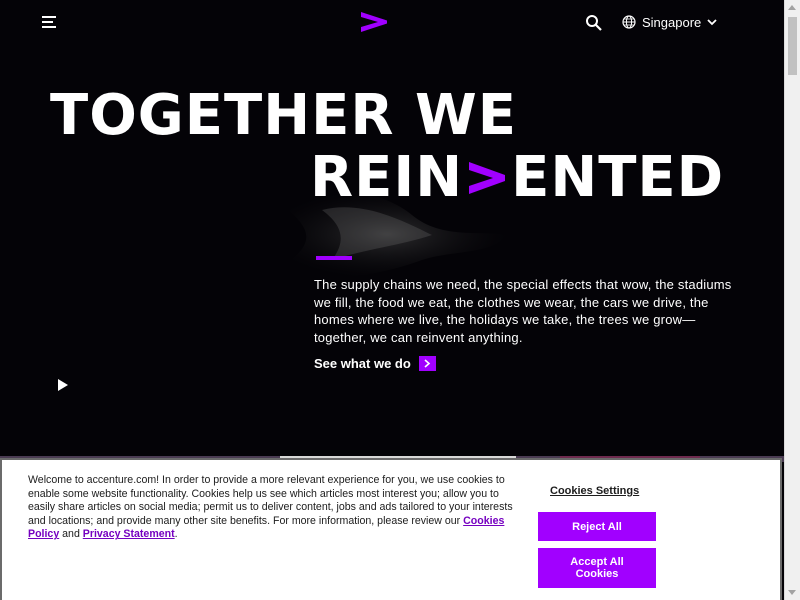 Image resolution: width=800 pixels, height=600 pixels. What do you see at coordinates (49, 17) in the screenshot?
I see `hamburger-menu-icon` at bounding box center [49, 17].